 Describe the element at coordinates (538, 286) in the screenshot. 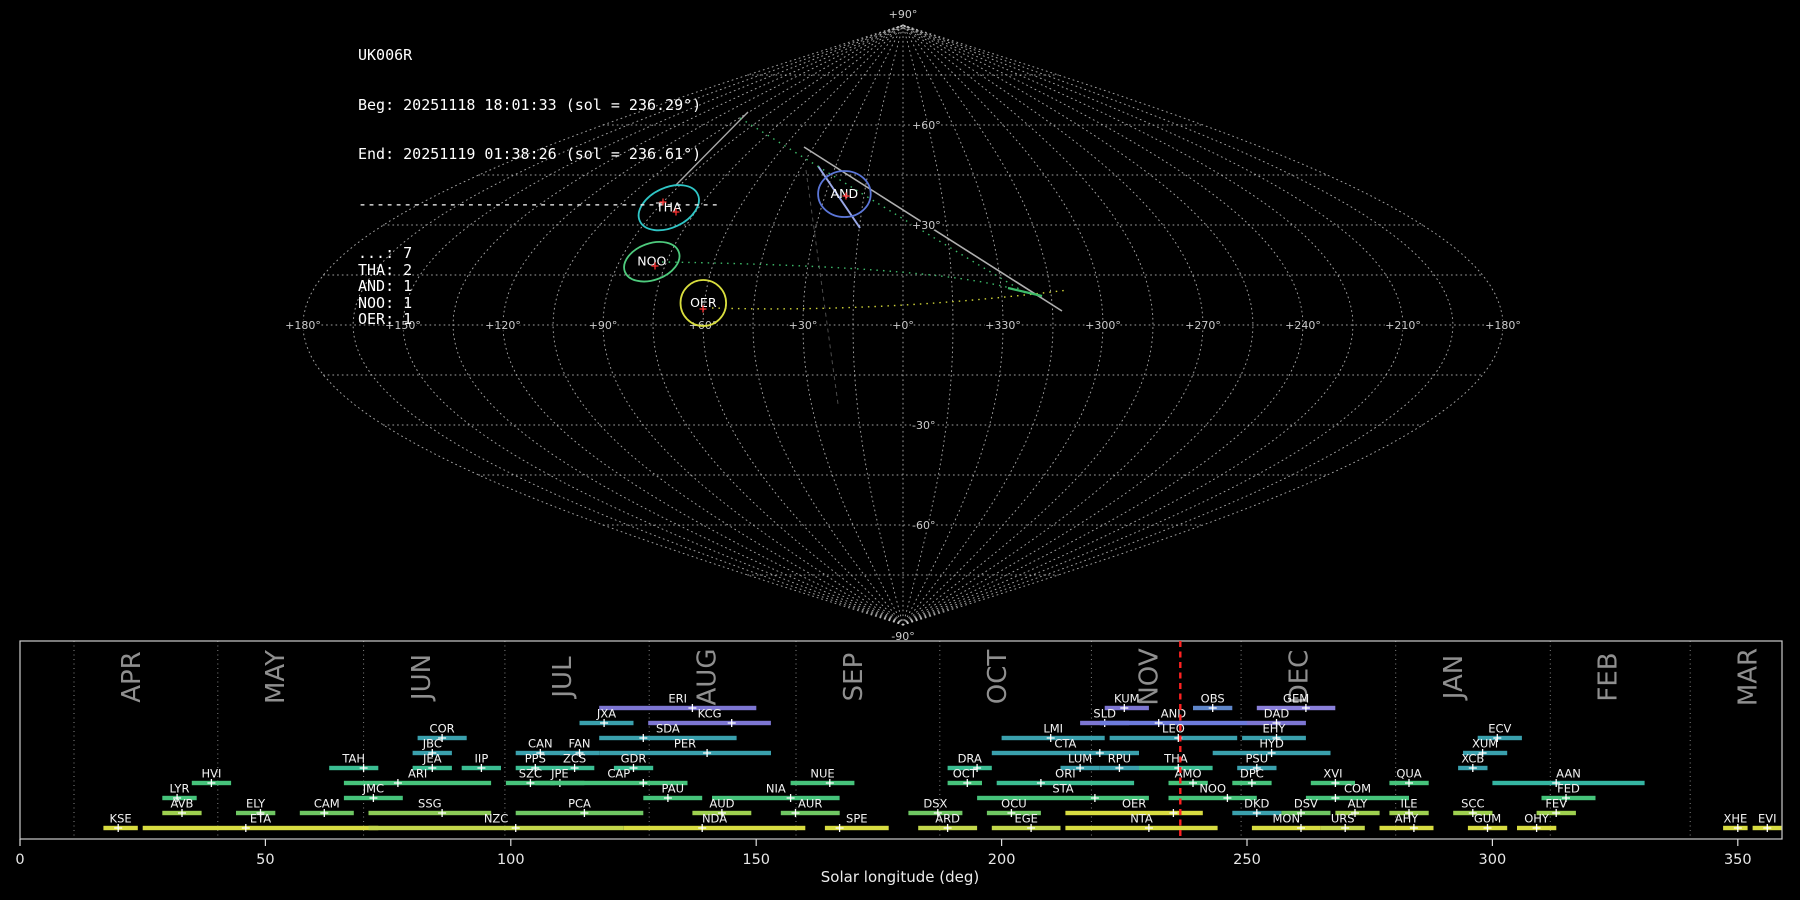

I see `shower-count-list: ...: 7 THA: 2 AND: 1 NOO: 1 OER: 1` at that location.